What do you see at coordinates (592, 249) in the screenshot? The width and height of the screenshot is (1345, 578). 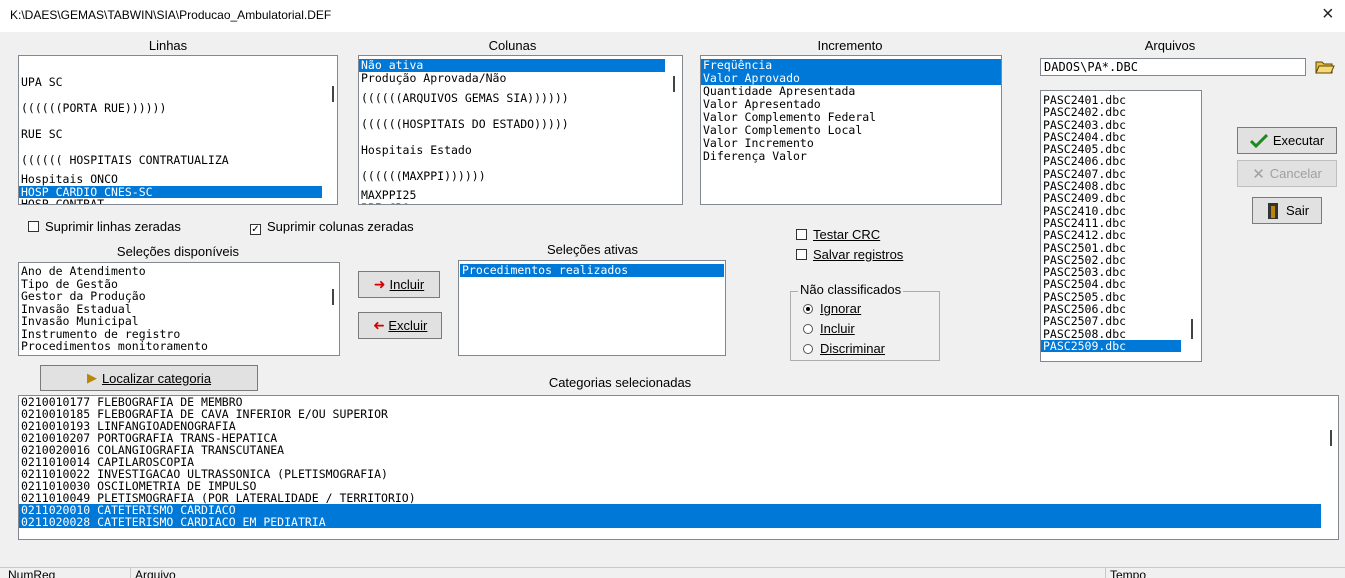 I see `selecoes-ativas-header: Seleções ativas` at bounding box center [592, 249].